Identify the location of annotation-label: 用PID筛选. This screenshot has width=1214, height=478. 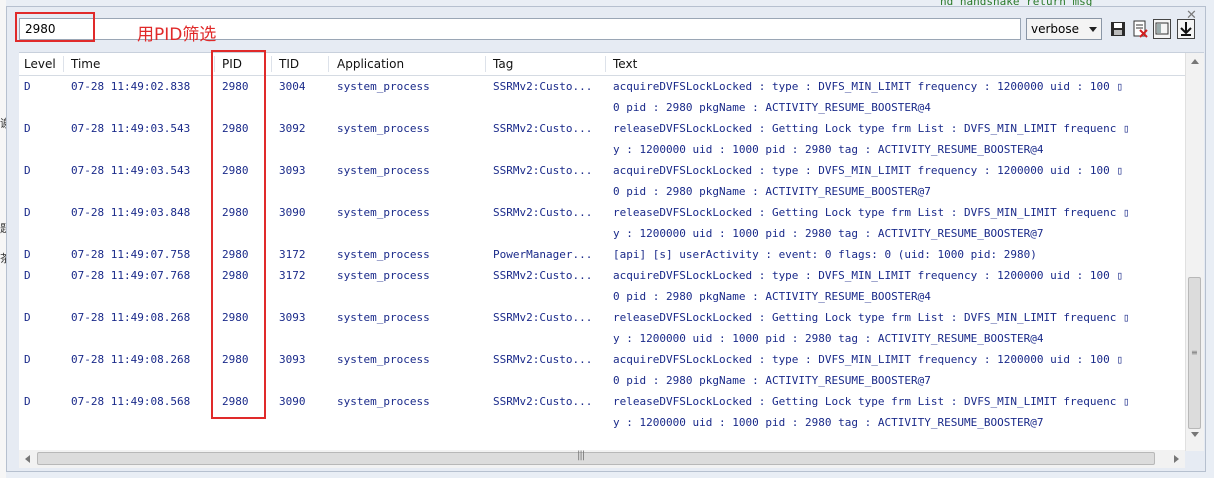
(177, 35).